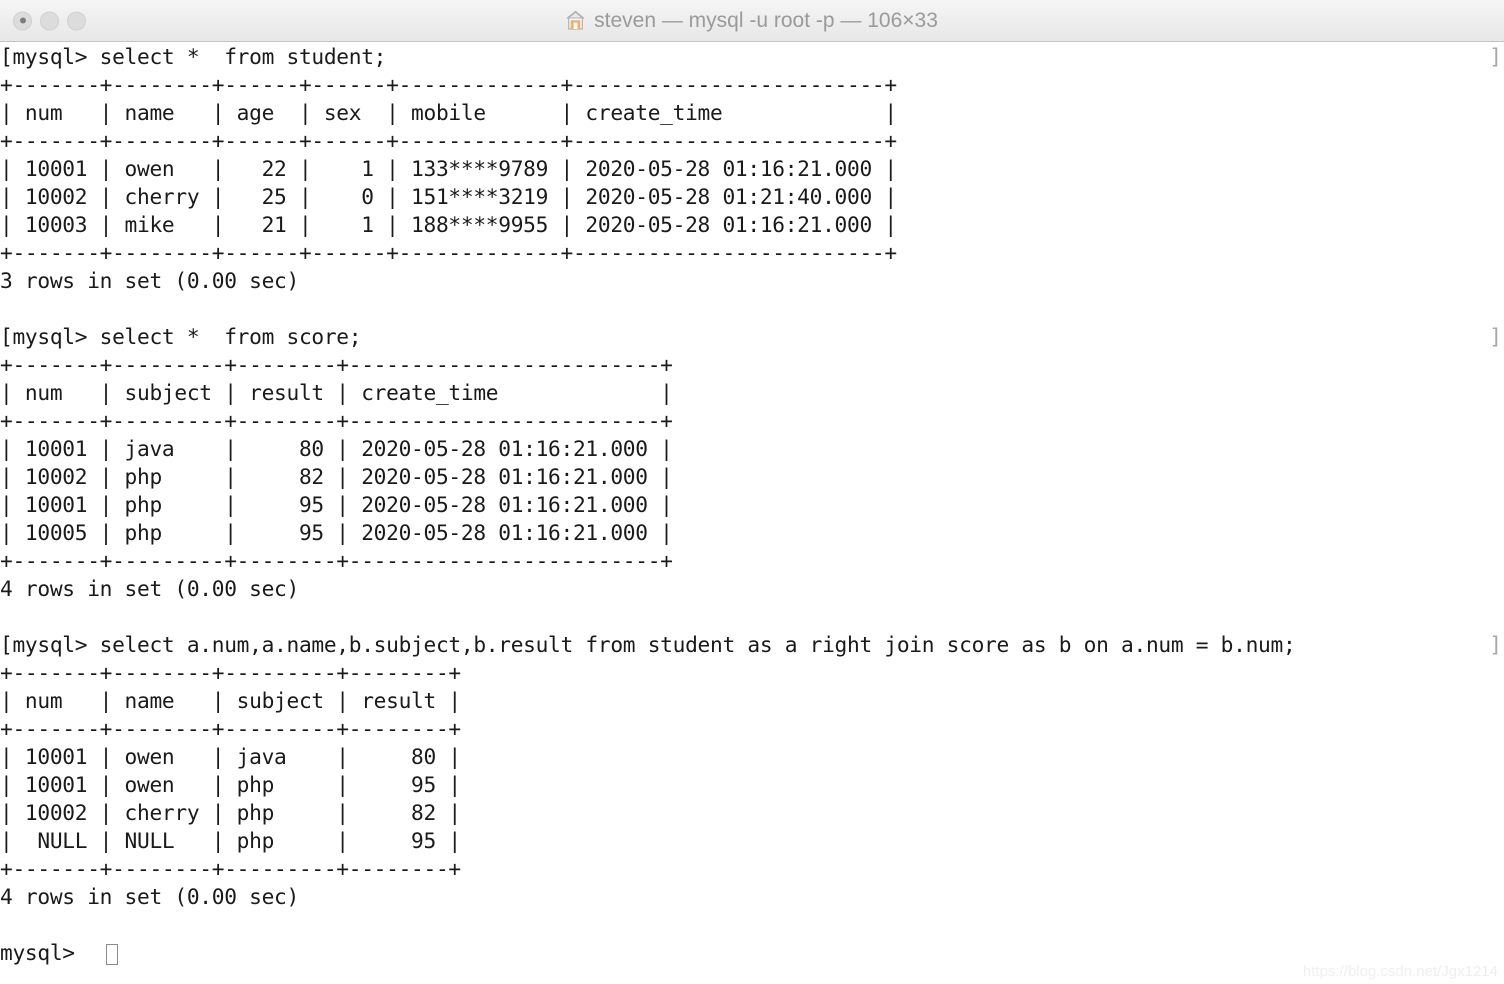  Describe the element at coordinates (1400, 971) in the screenshot. I see `watermark: https://blog.csdn.net/Jgx1214` at that location.